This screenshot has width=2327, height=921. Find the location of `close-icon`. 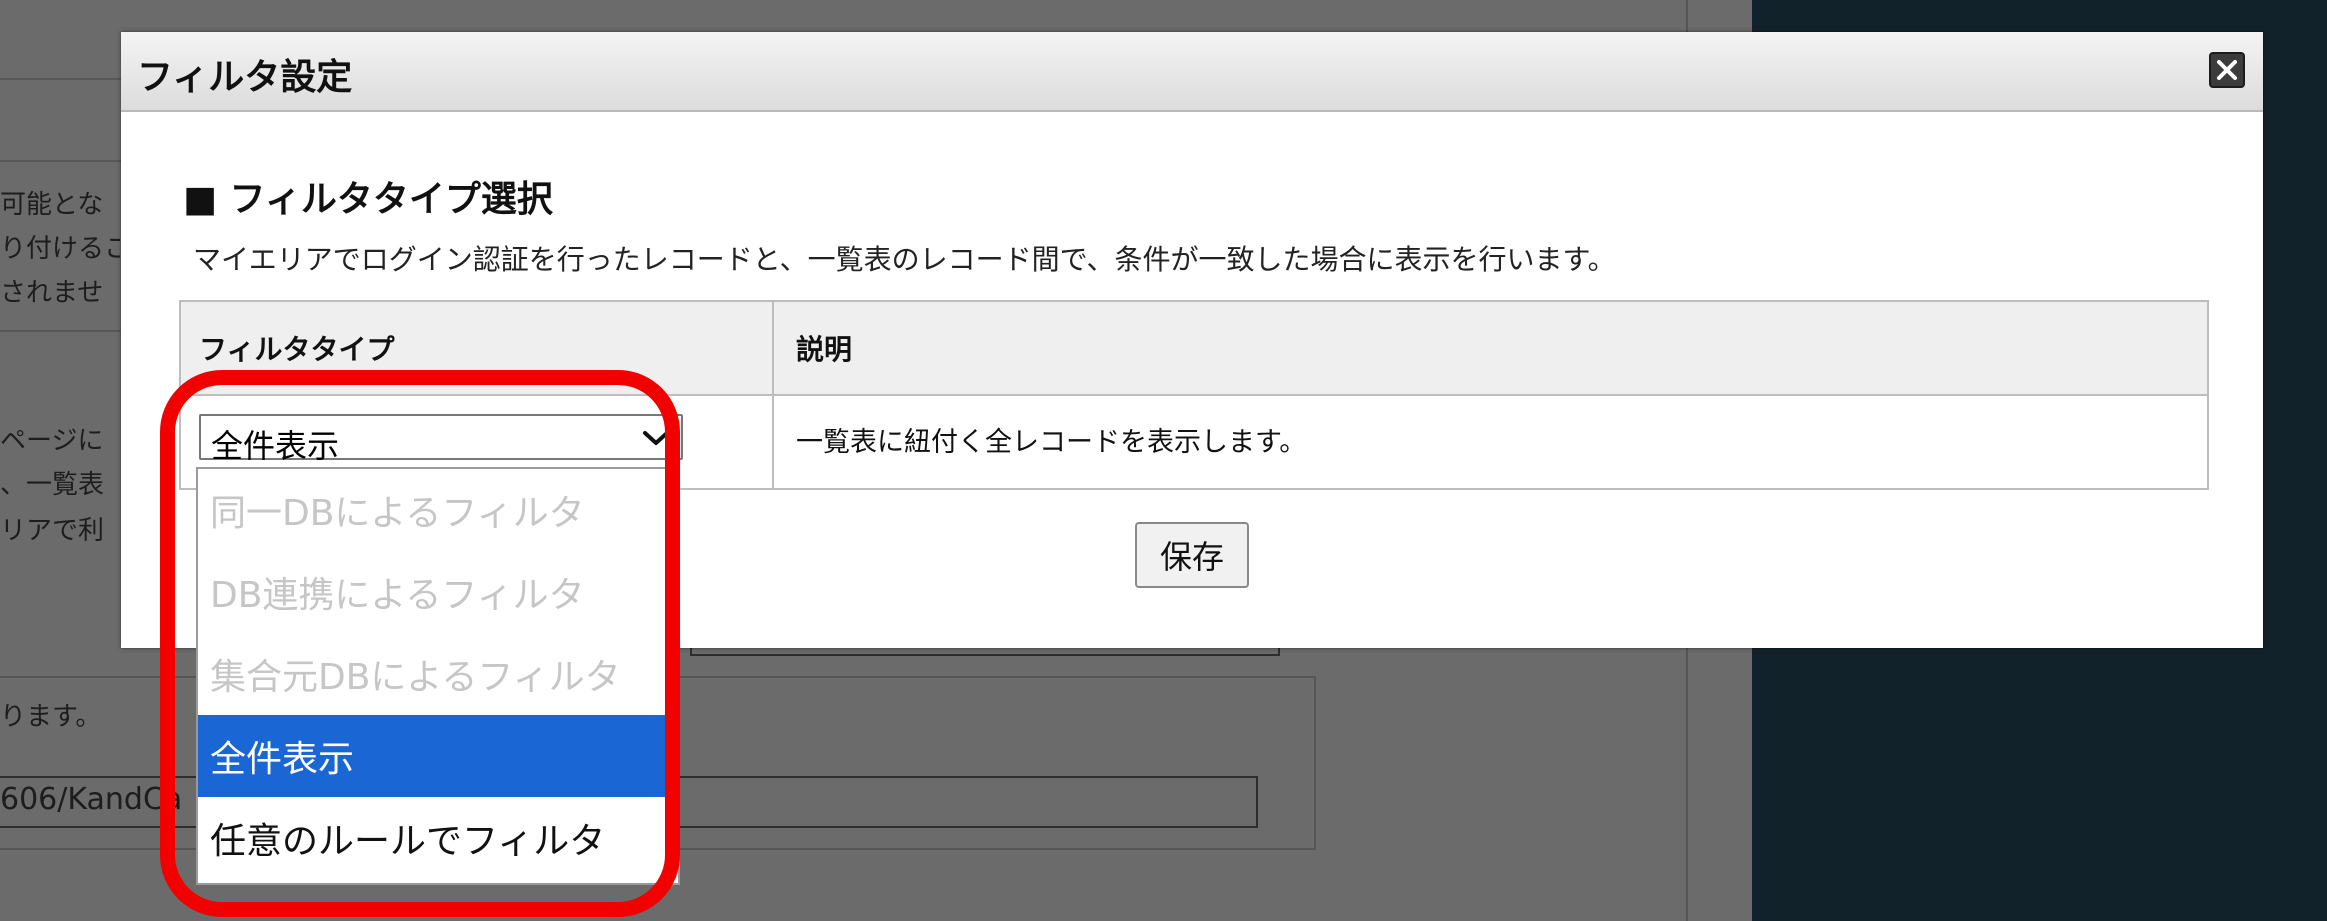

close-icon is located at coordinates (2227, 70).